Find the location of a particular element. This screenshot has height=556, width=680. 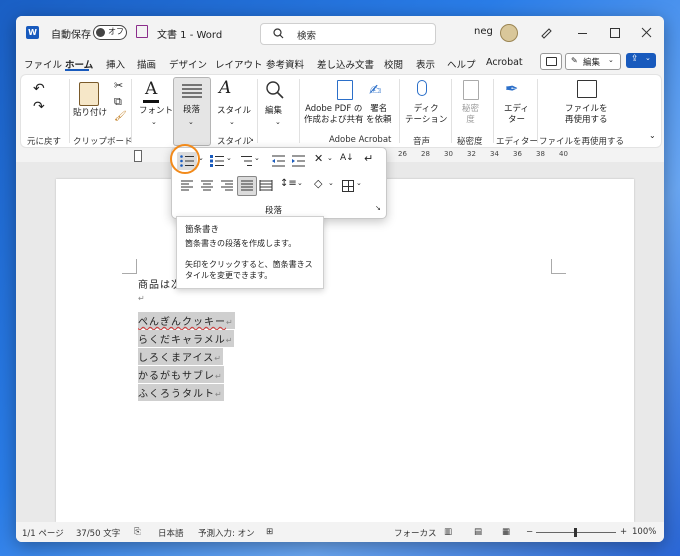

reuse-files-button-label: ファイルを 再使用する is located at coordinates (586, 115).